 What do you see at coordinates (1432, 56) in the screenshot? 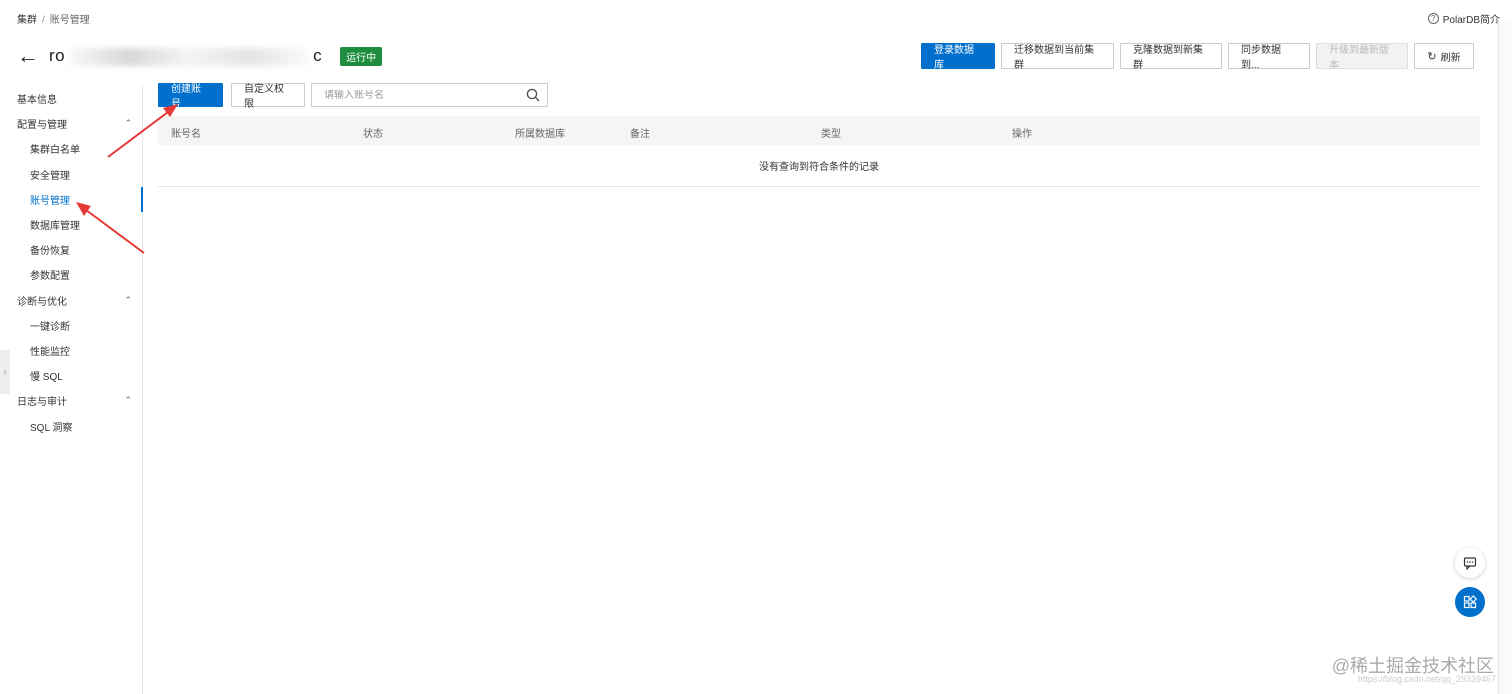
I see `refresh-icon: ↻` at bounding box center [1432, 56].